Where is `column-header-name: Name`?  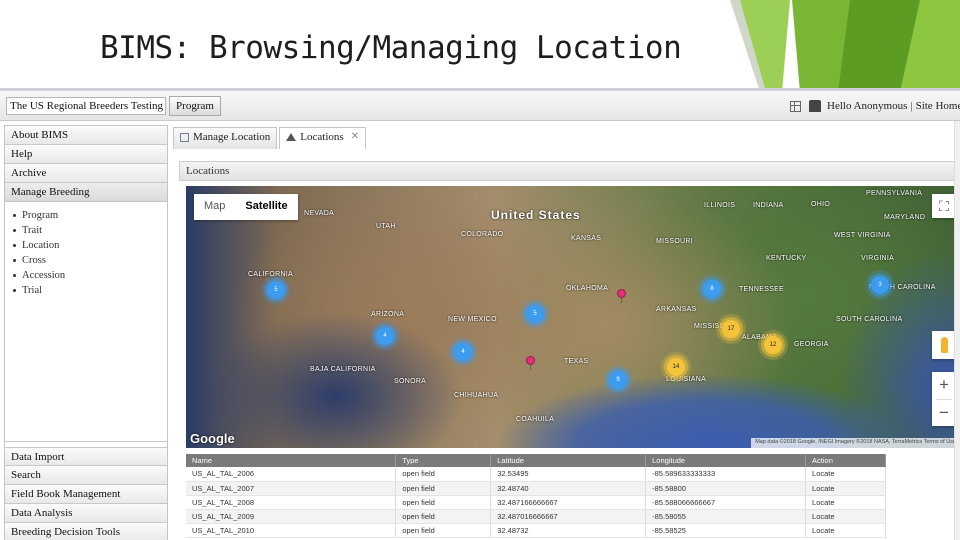 column-header-name: Name is located at coordinates (291, 460).